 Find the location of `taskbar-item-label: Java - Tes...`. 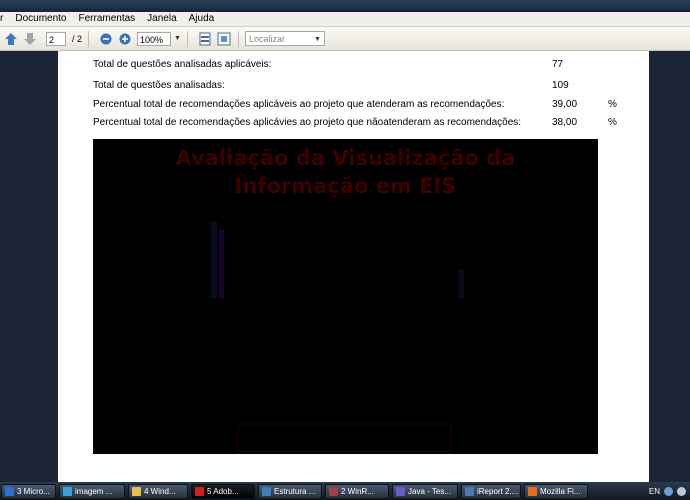

taskbar-item-label: Java - Tes... is located at coordinates (429, 491).